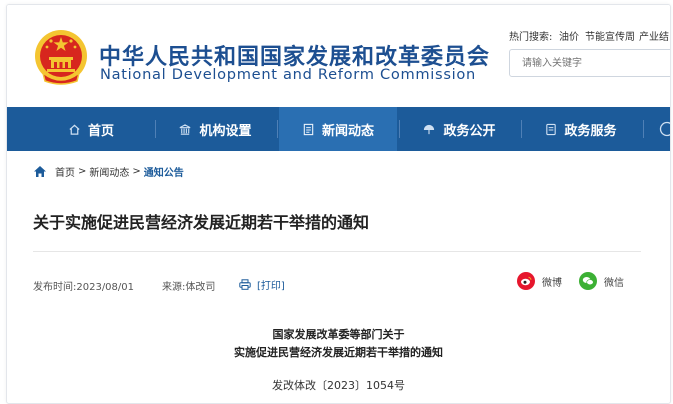  I want to click on hot-search-label: 热门搜索:, so click(531, 37).